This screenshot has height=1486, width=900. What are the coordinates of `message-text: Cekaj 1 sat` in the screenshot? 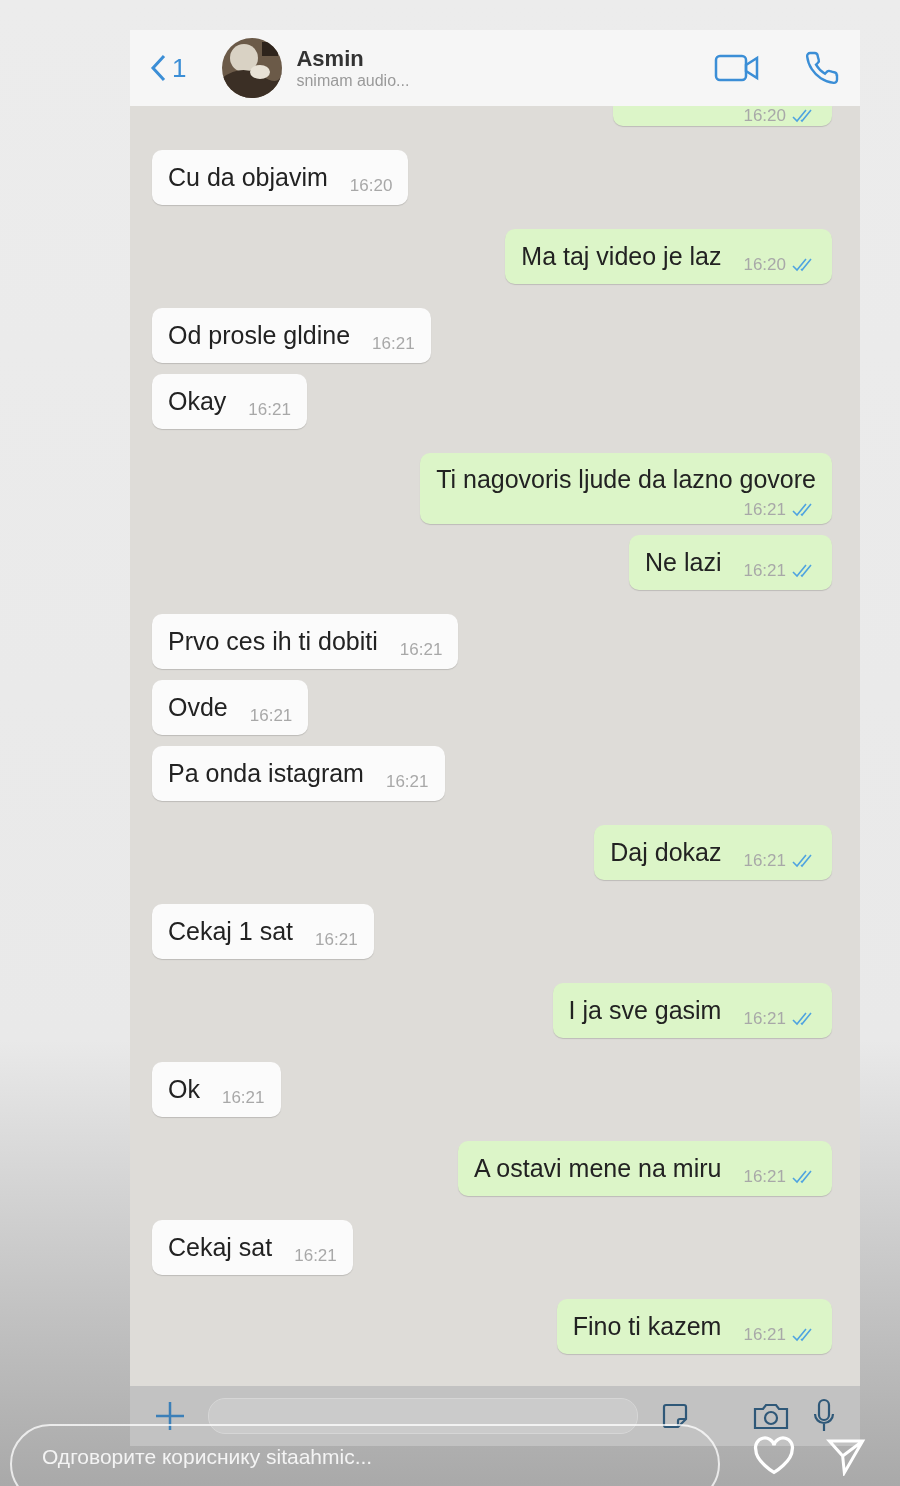 It's located at (231, 931).